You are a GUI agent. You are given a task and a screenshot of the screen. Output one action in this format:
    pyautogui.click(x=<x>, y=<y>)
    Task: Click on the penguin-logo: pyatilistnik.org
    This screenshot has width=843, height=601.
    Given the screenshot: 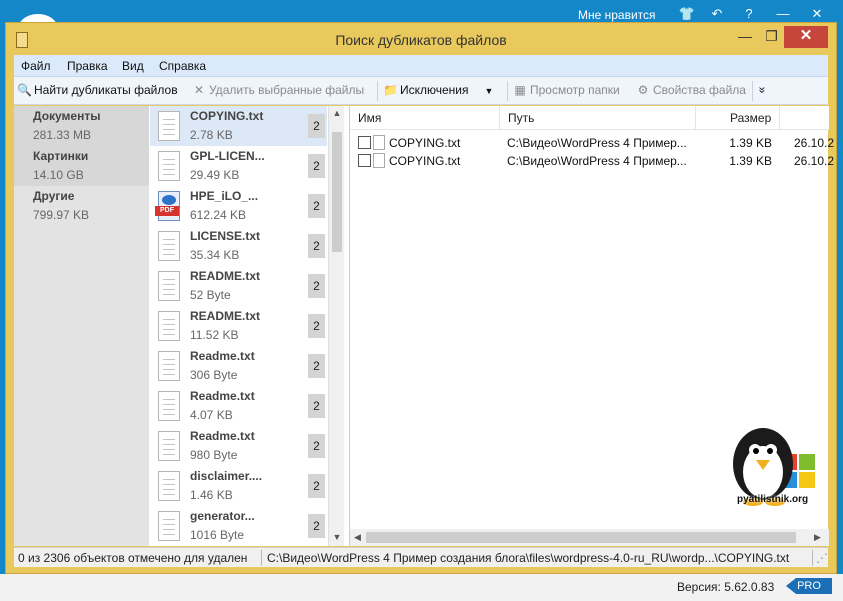 What is the action you would take?
    pyautogui.click(x=773, y=470)
    